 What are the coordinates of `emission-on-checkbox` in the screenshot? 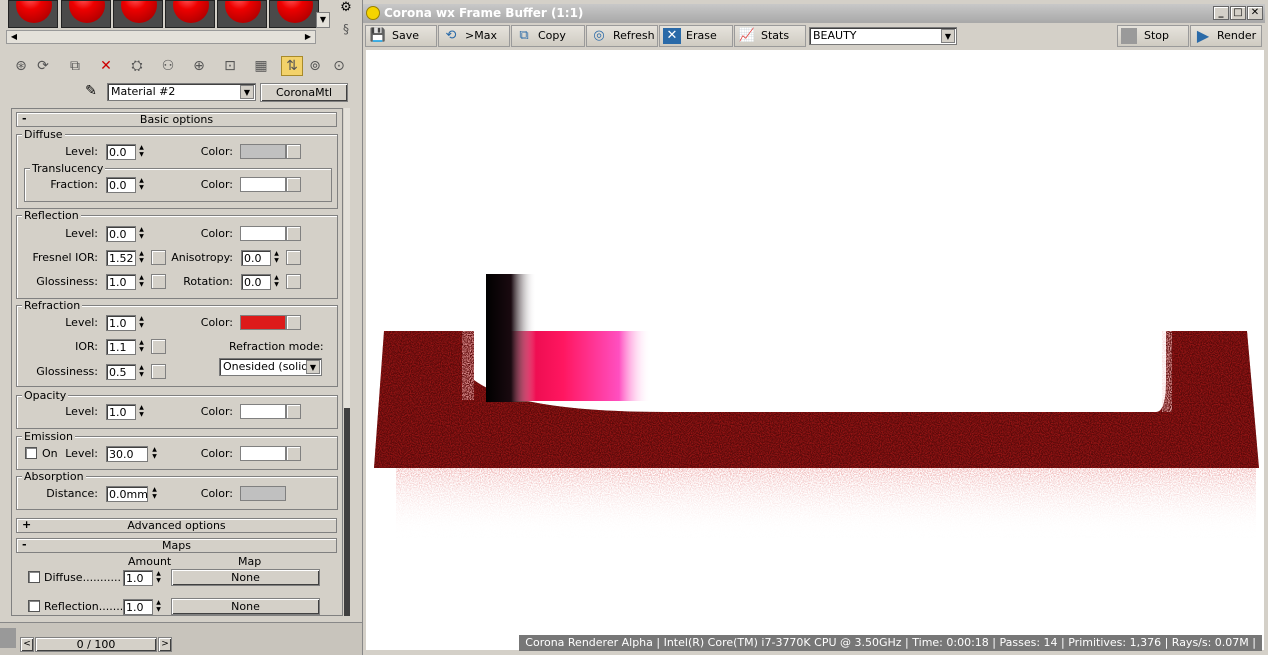 It's located at (31, 453).